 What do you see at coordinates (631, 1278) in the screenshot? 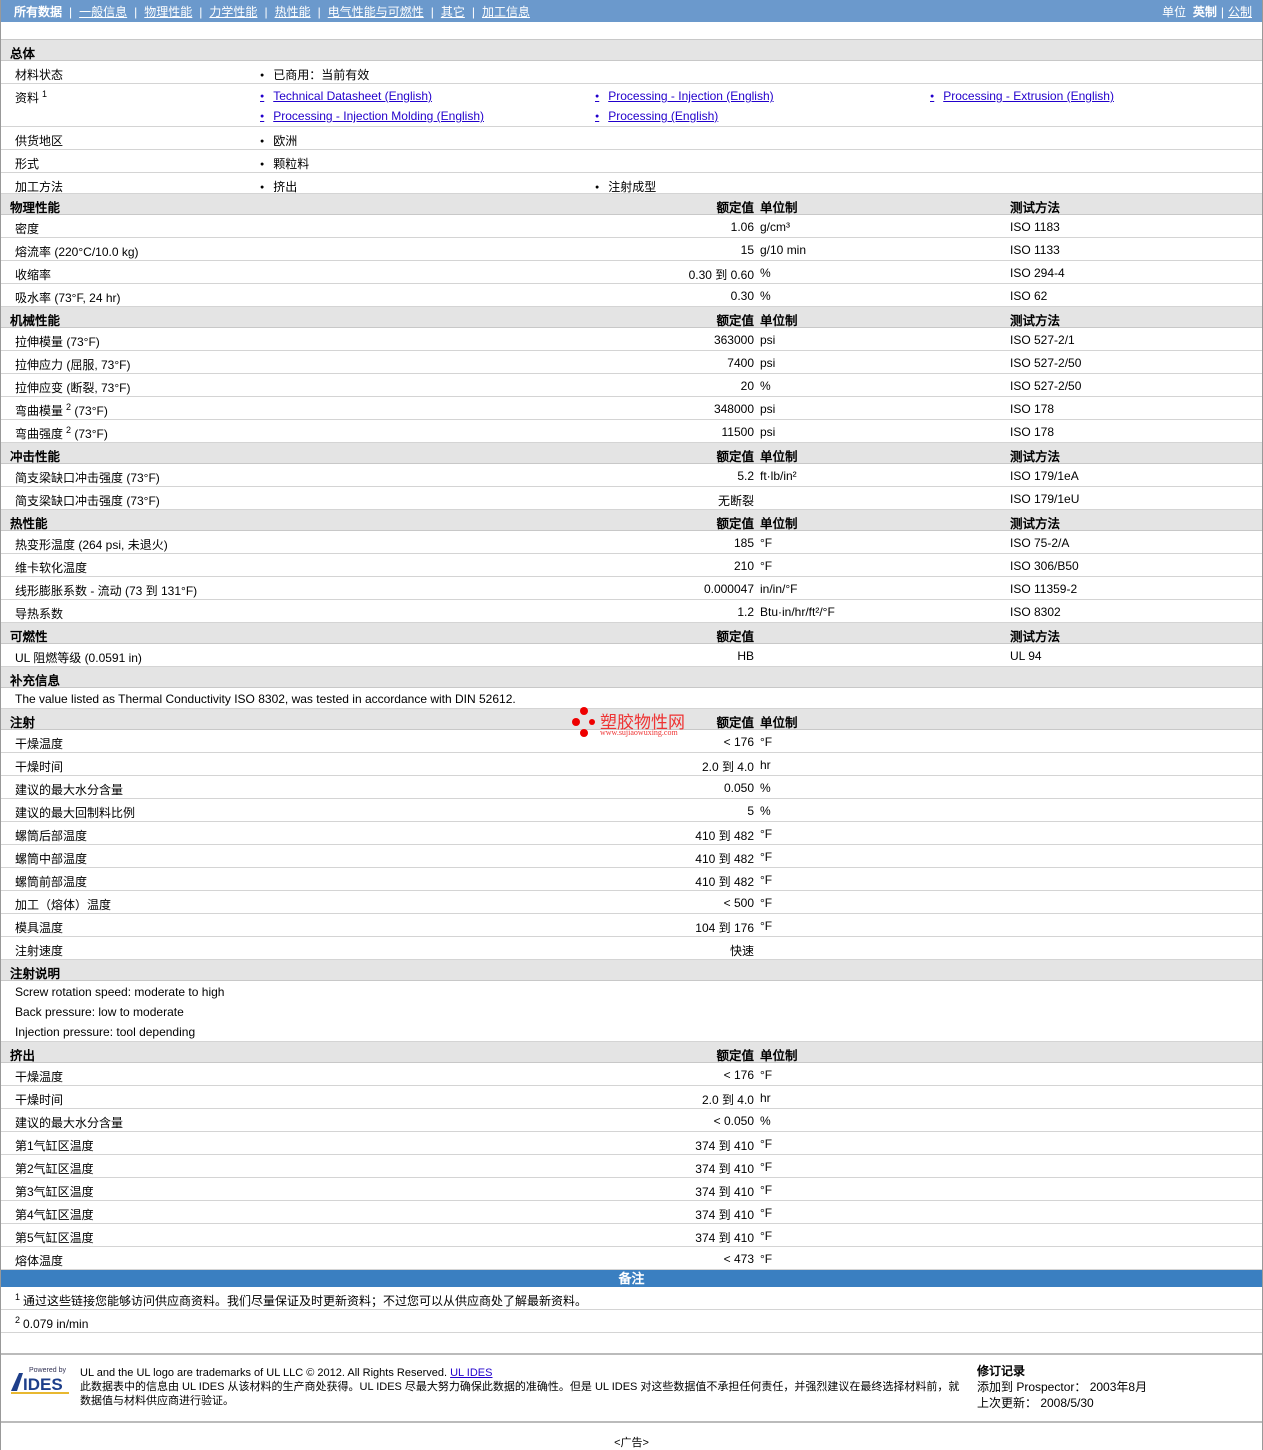
I see `notes-header: 备注` at bounding box center [631, 1278].